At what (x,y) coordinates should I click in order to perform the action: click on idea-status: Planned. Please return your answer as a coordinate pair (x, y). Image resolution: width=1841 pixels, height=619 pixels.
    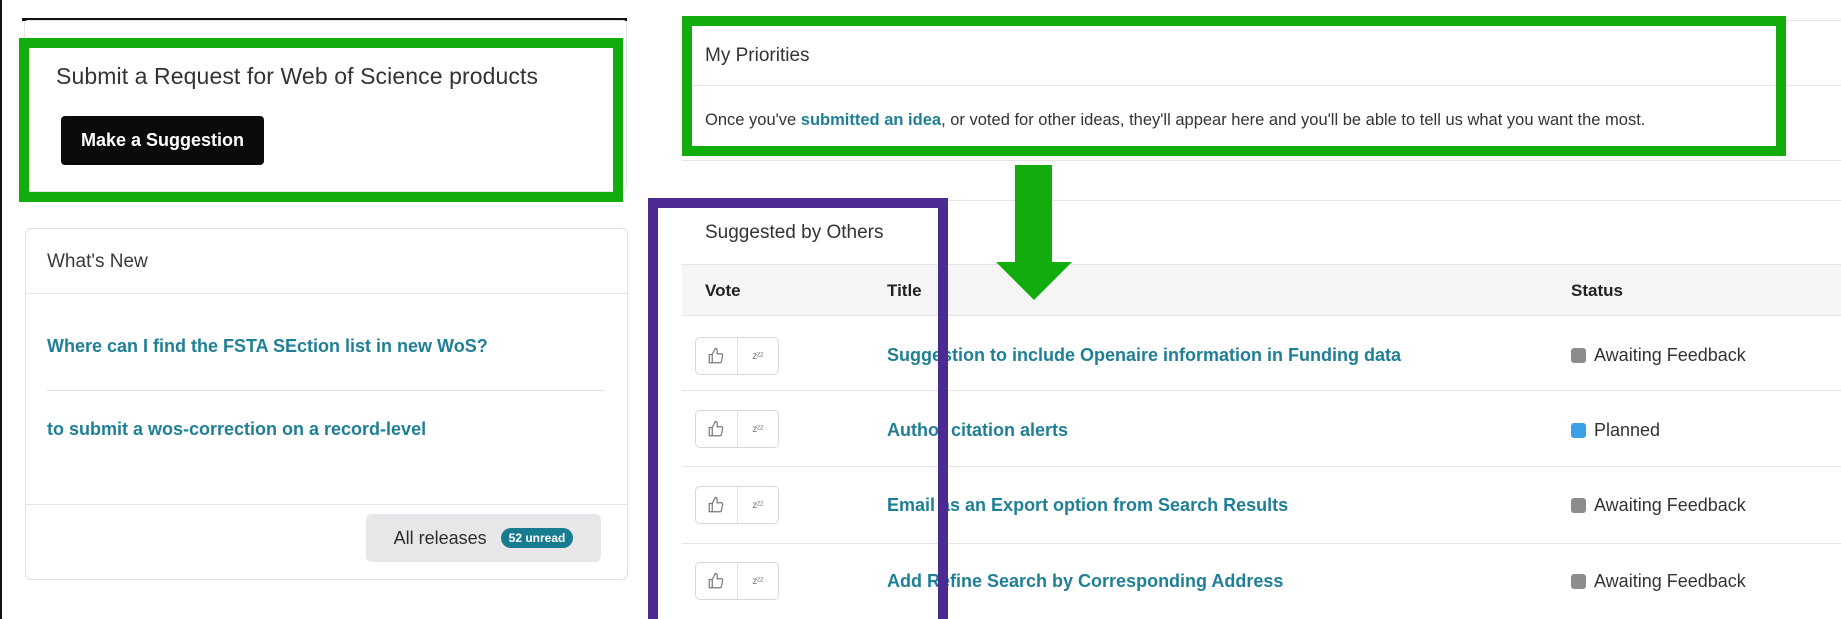
    Looking at the image, I should click on (1615, 430).